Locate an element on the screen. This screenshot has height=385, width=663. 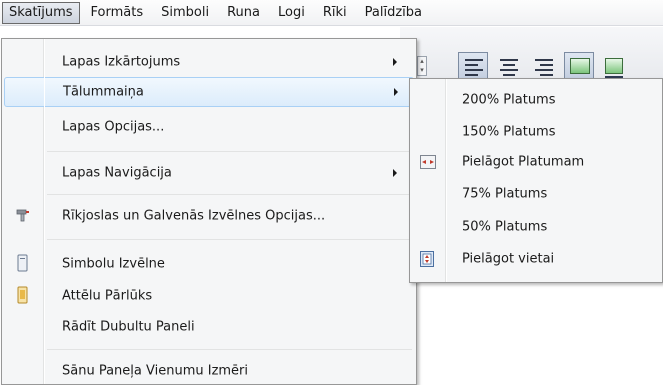
menu-item-zoom: Tālummaiņa is located at coordinates (209, 92).